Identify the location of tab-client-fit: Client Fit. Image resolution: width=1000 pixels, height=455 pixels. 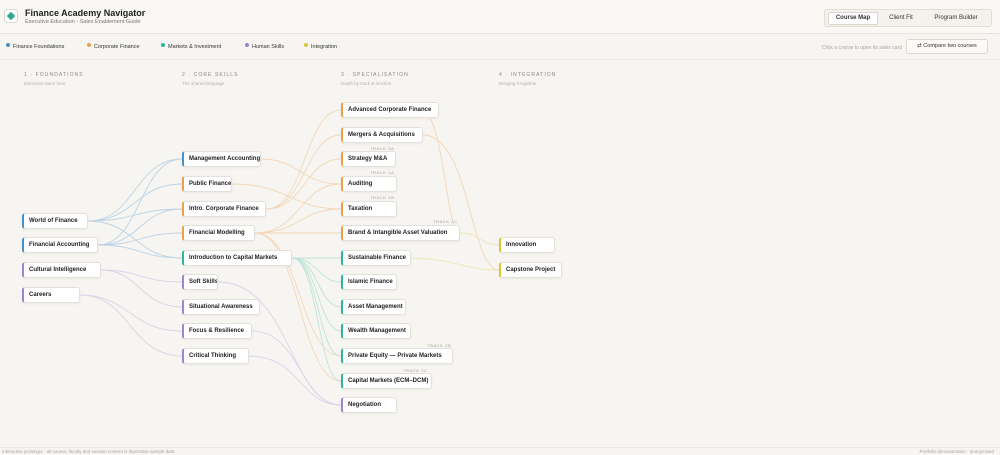
(901, 18).